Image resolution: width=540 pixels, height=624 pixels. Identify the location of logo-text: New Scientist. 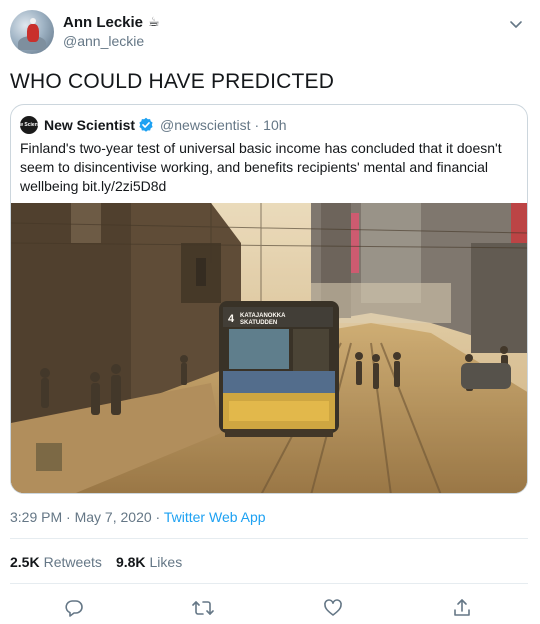
(29, 124).